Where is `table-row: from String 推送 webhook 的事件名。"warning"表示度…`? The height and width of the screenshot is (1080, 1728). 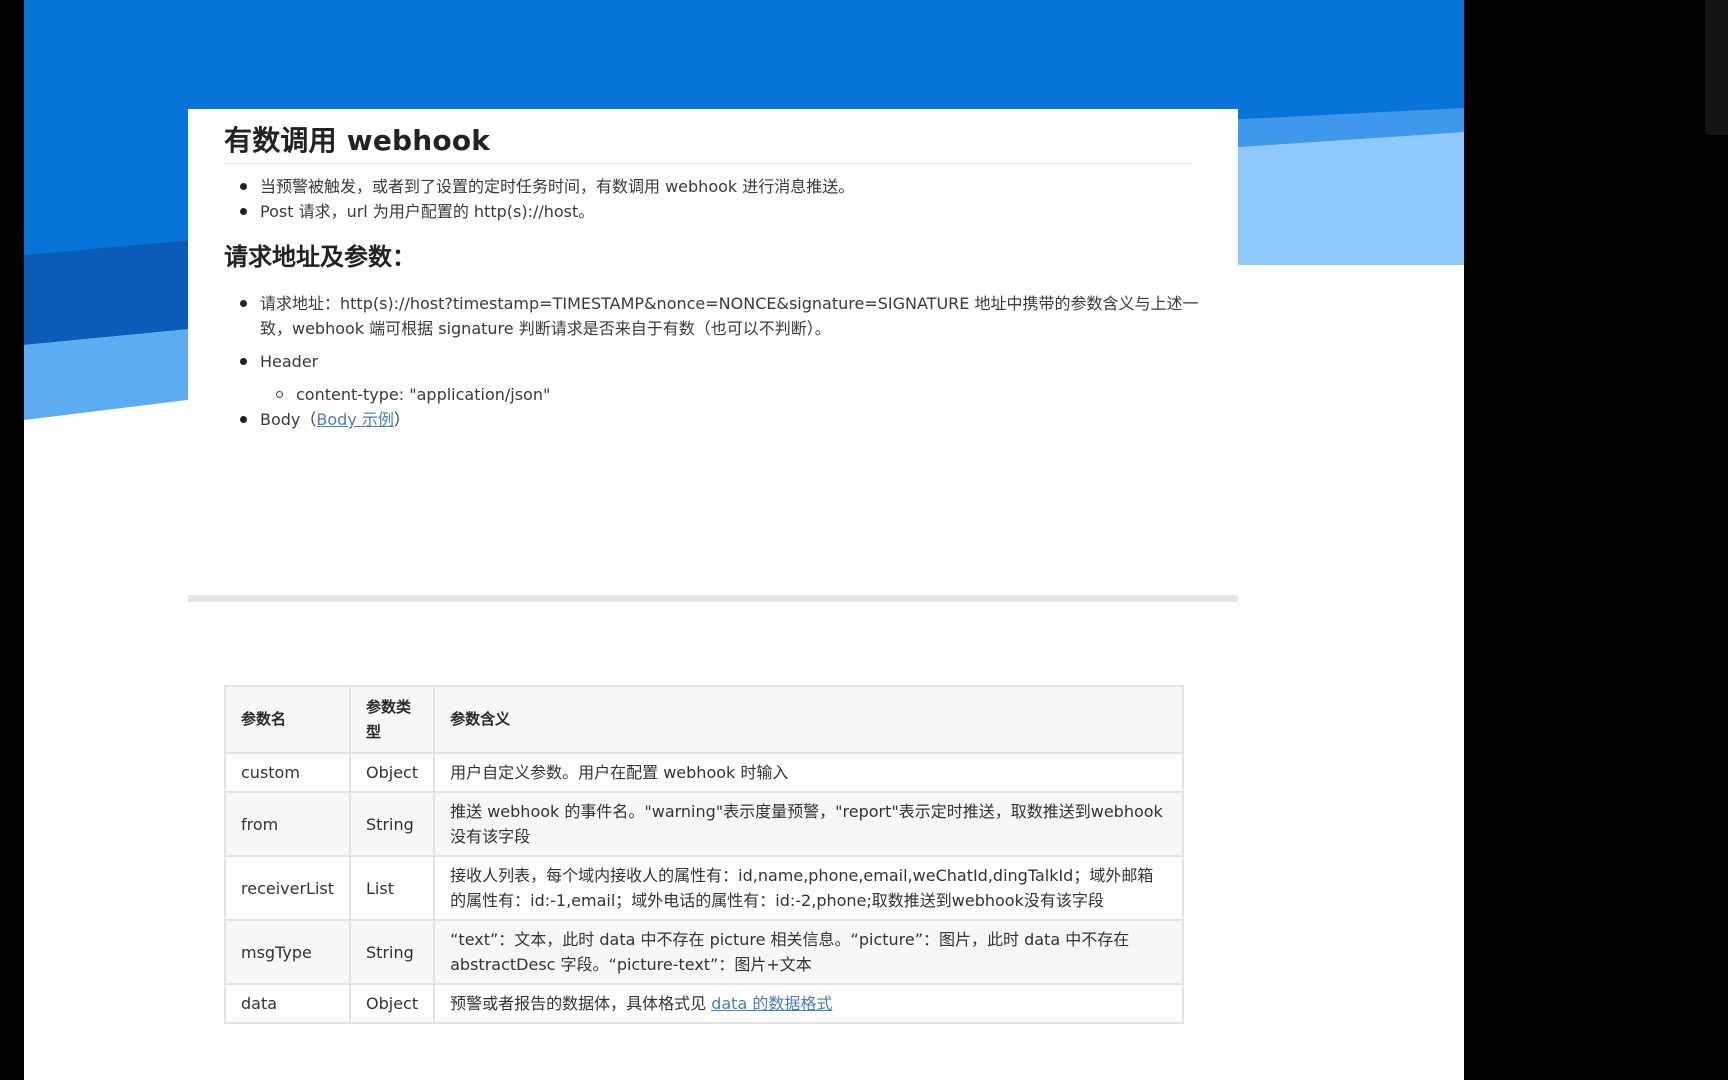 table-row: from String 推送 webhook 的事件名。"warning"表示度… is located at coordinates (703, 824).